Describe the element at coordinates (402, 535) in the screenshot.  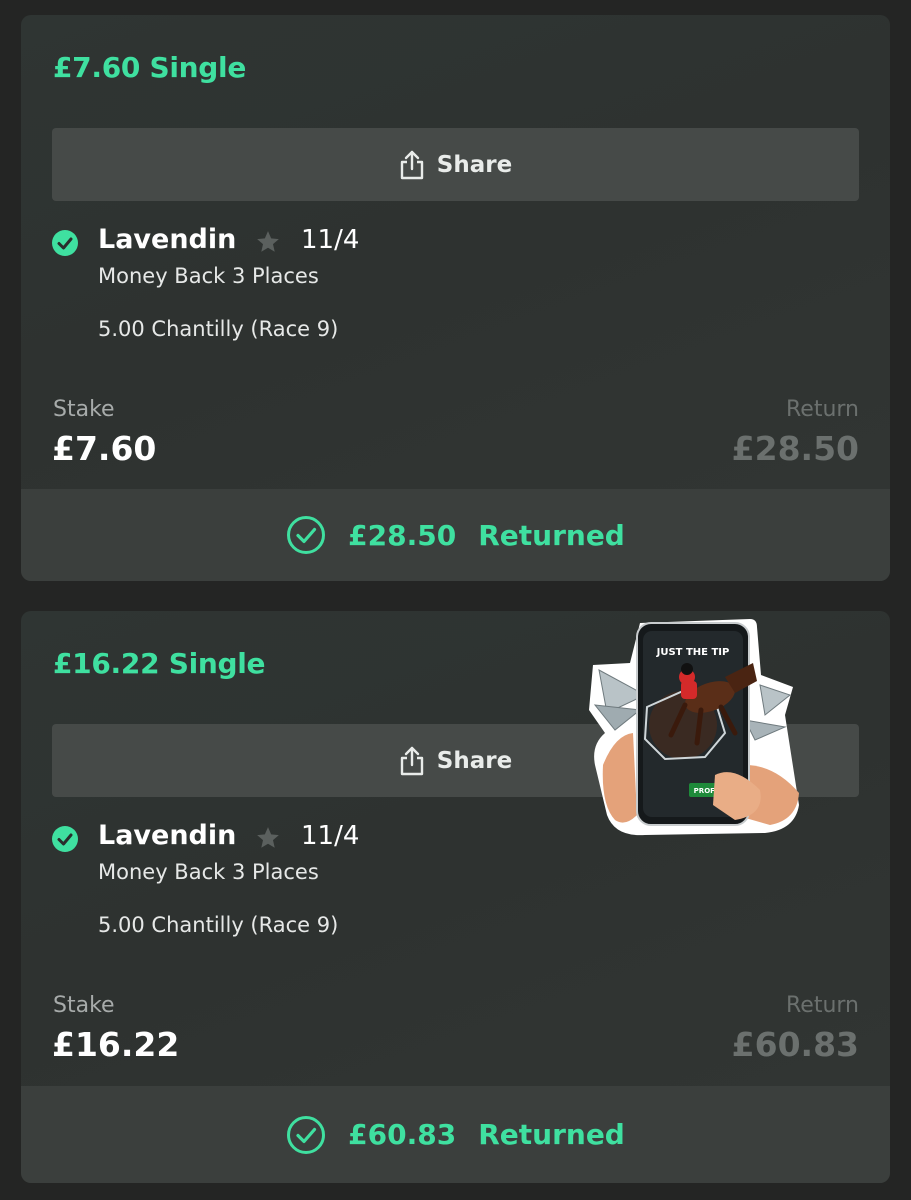
I see `returned-amount: £28.50` at that location.